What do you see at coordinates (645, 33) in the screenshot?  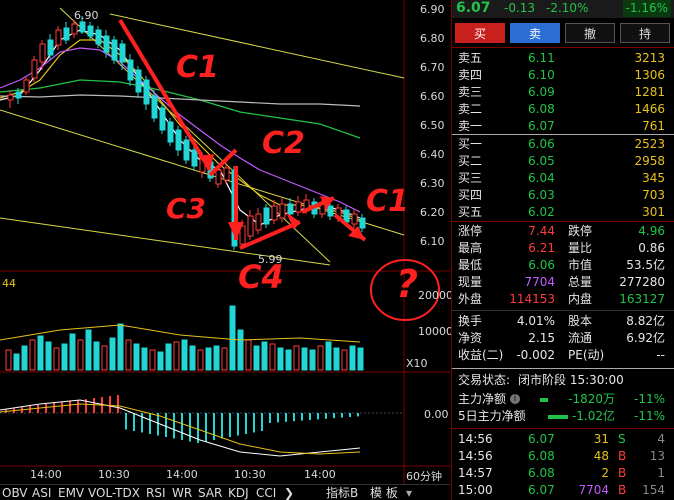 I see `hold-button: 持` at bounding box center [645, 33].